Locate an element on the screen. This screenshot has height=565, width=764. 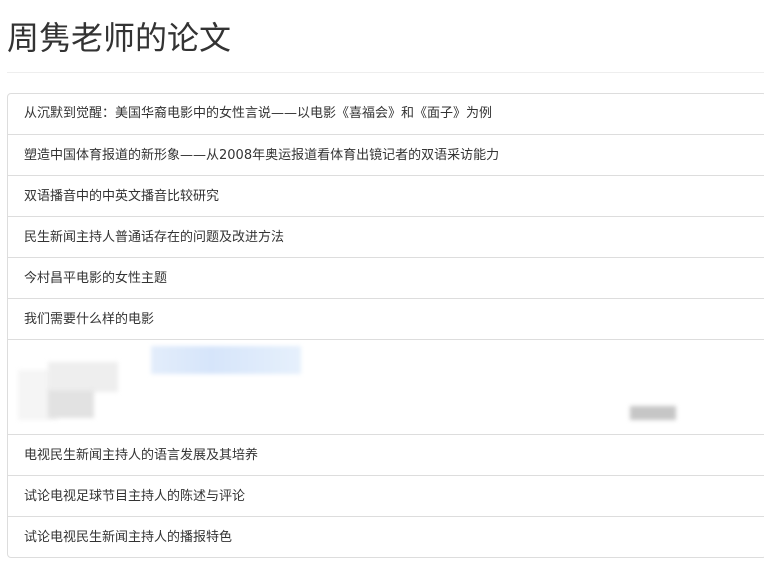
paper-title: 电视民生新闻主持人的语言发展及其培养 is located at coordinates (141, 455).